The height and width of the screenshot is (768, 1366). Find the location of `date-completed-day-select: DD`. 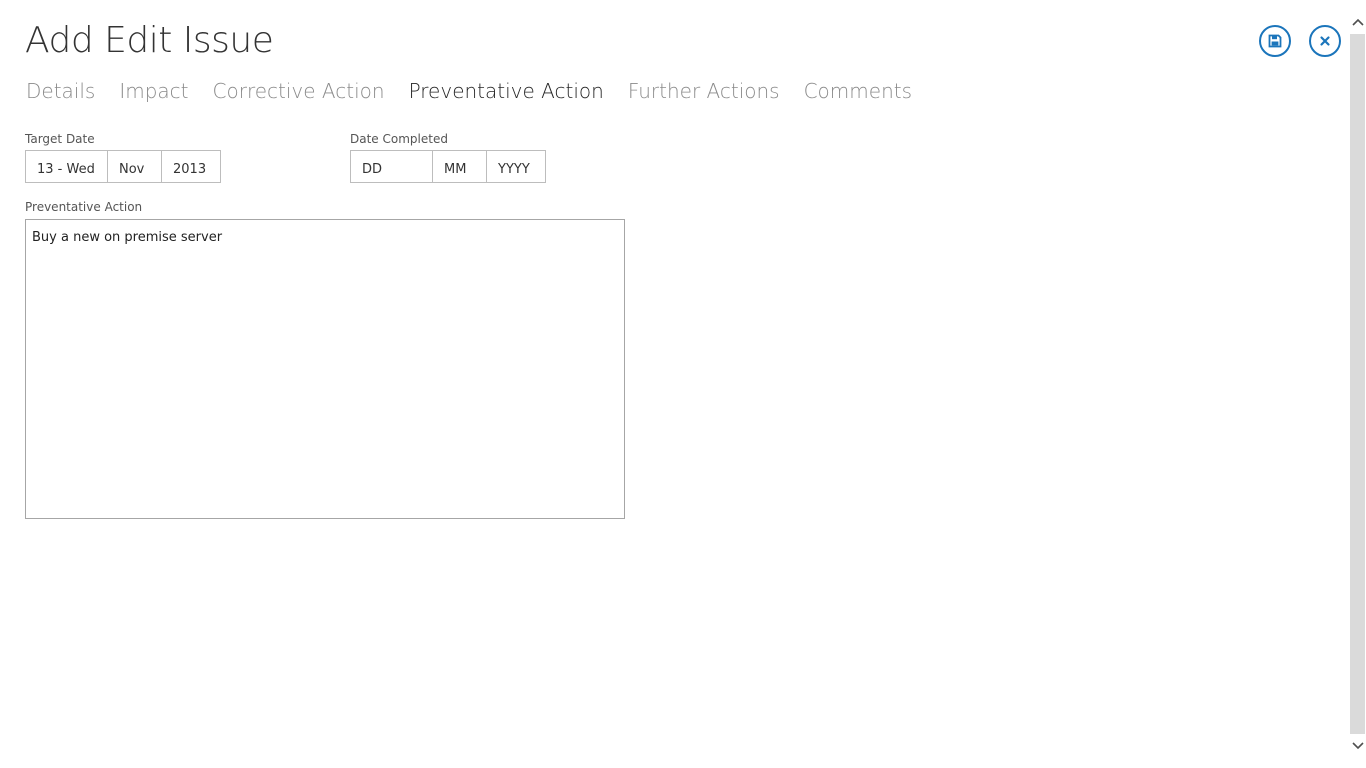

date-completed-day-select: DD is located at coordinates (392, 166).